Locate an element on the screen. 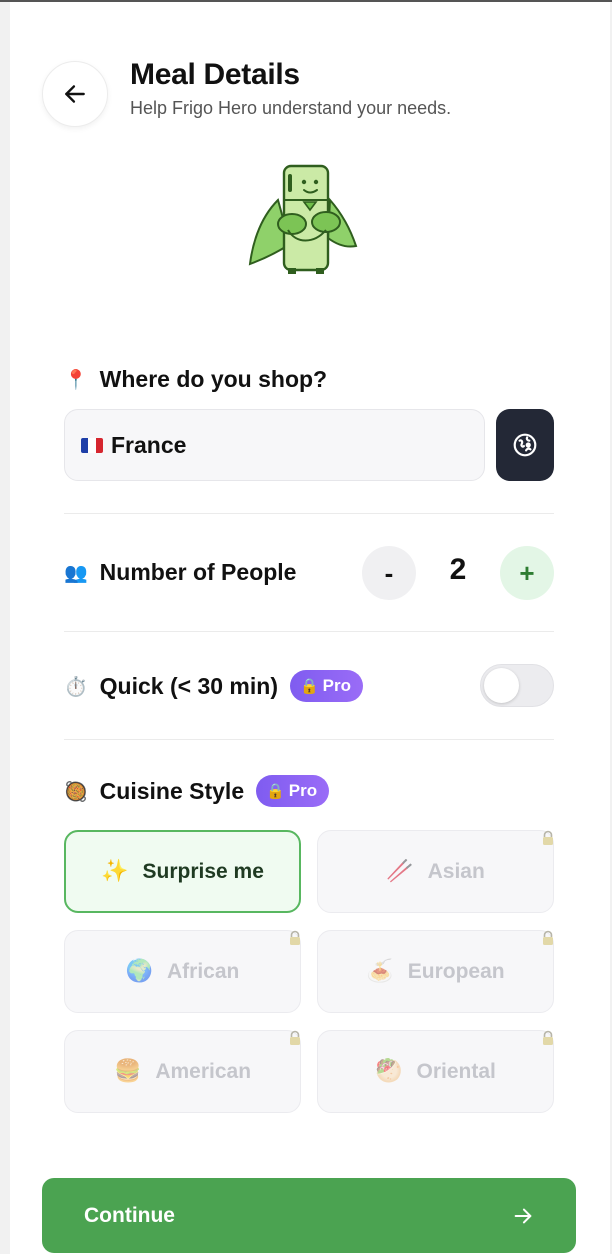 The height and width of the screenshot is (1254, 612). cuisine-option-asian: 🥢 Asian is located at coordinates (435, 871).